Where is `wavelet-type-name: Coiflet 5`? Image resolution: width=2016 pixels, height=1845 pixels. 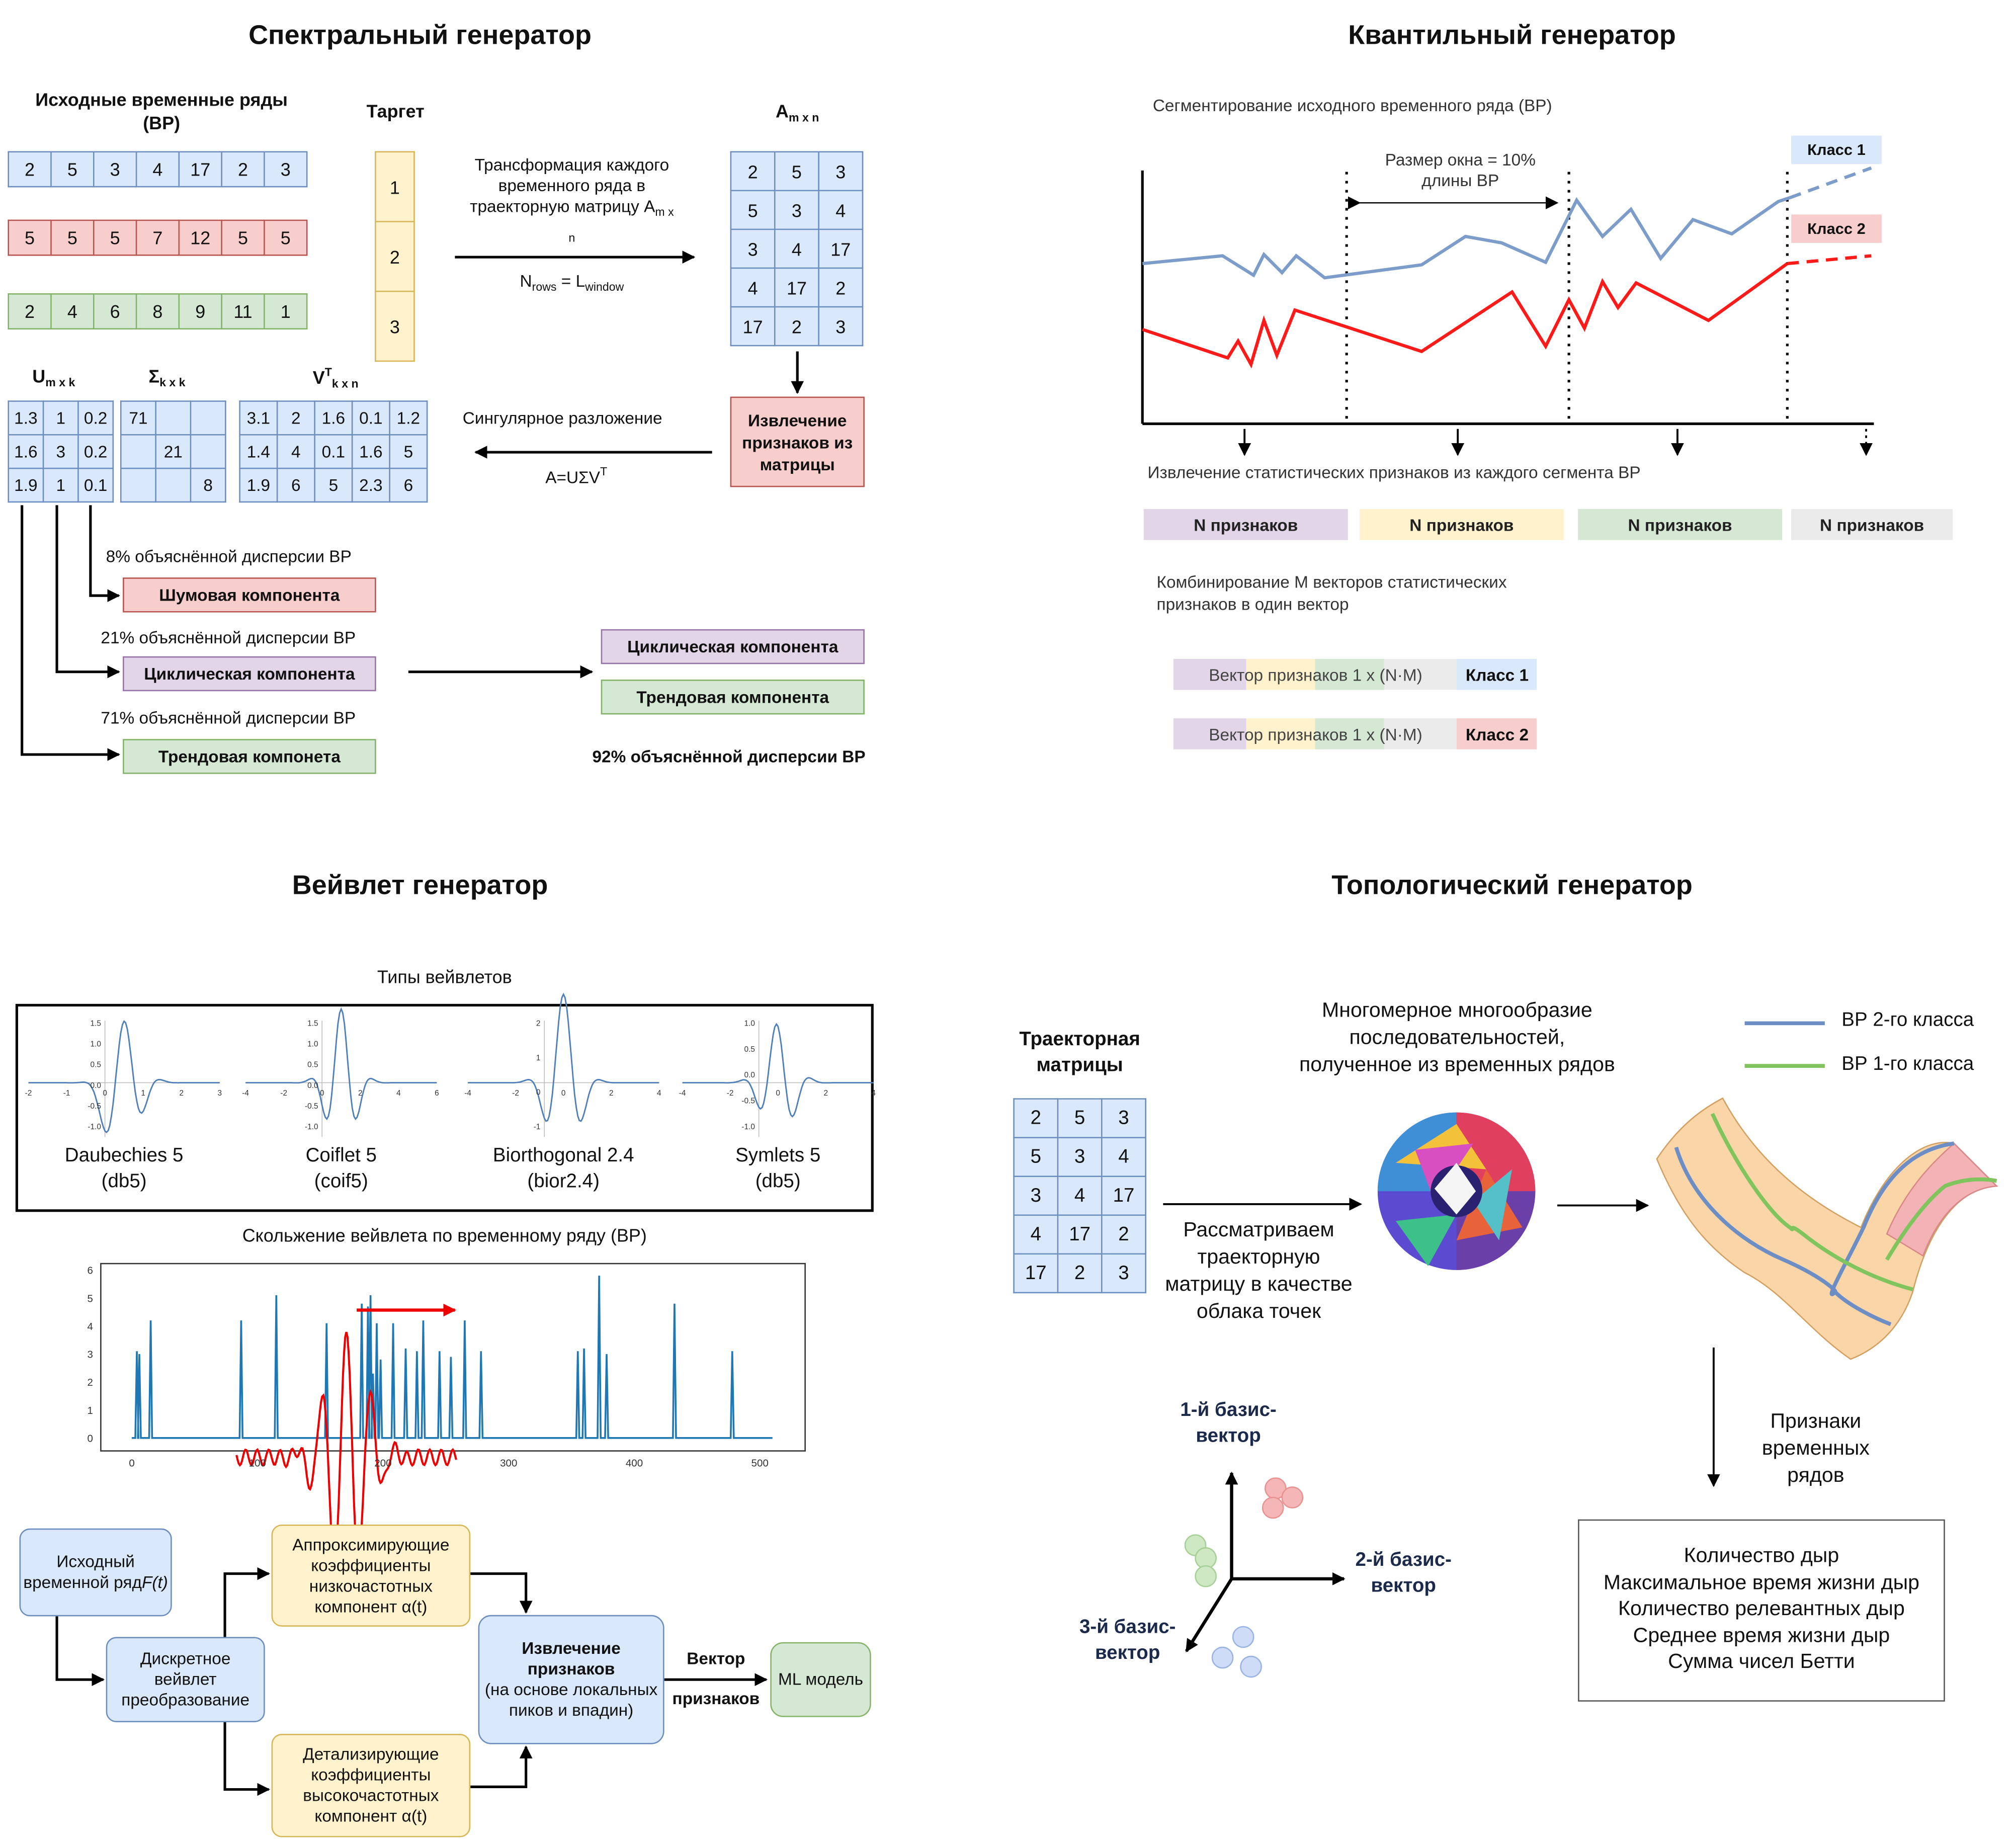 wavelet-type-name: Coiflet 5 is located at coordinates (341, 1155).